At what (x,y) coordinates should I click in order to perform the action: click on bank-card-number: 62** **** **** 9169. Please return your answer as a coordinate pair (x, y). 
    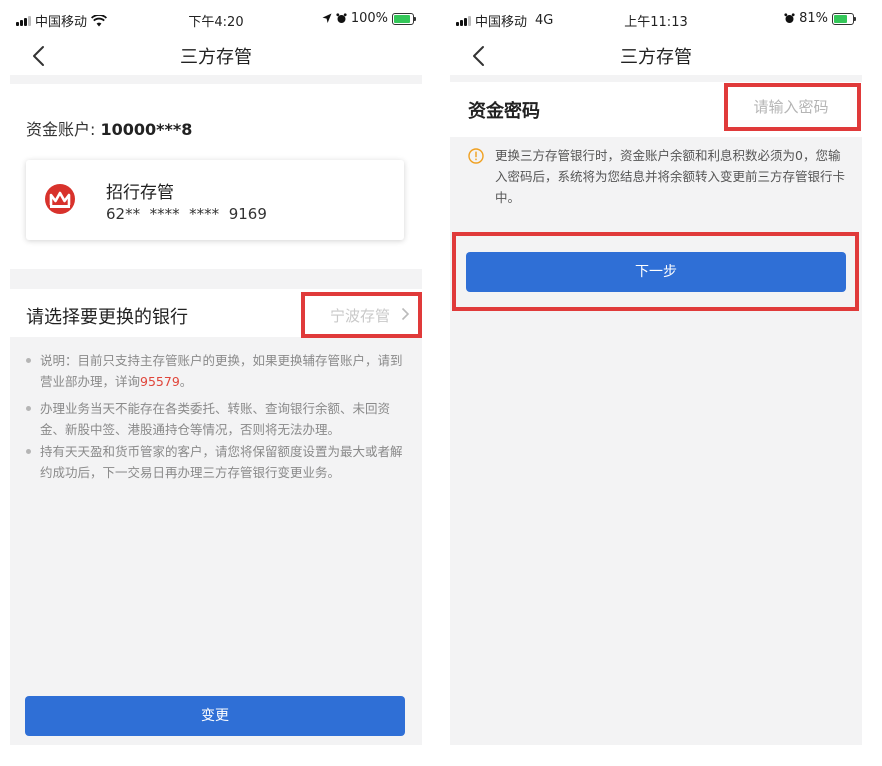
    Looking at the image, I should click on (186, 214).